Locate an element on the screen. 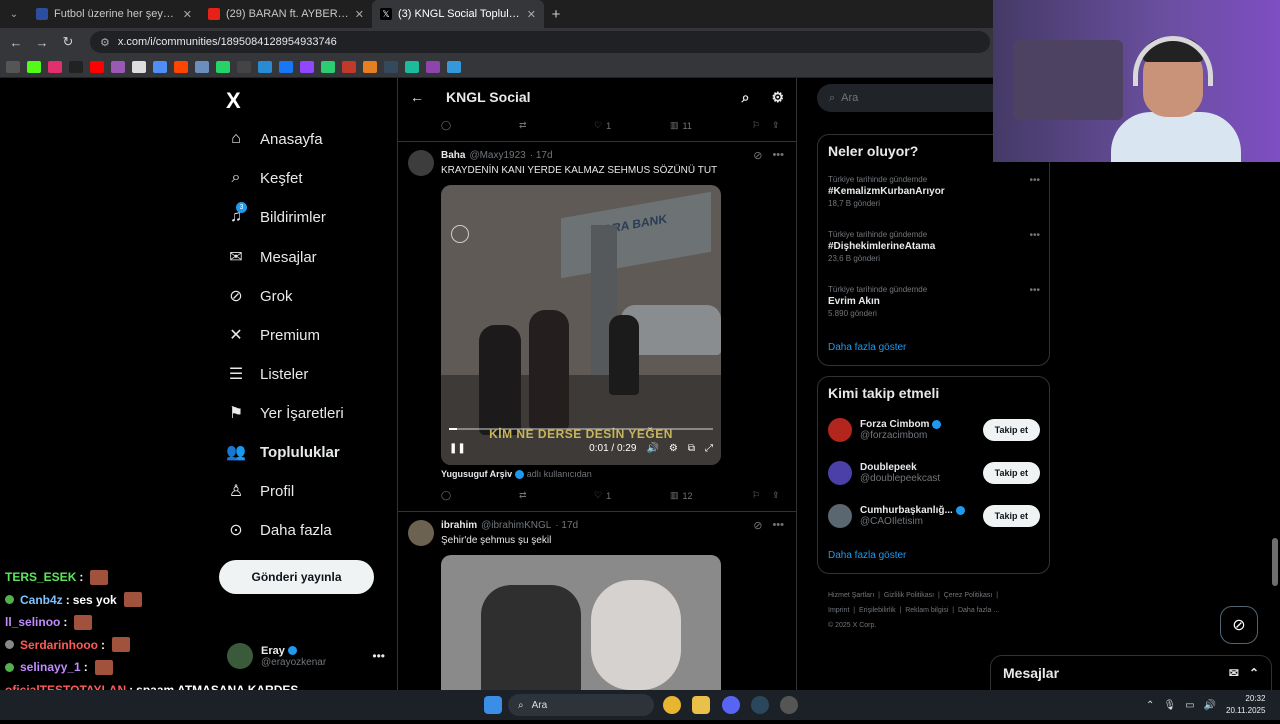  browser-tab-3: 𝕏 (3) KNGL Social Topluluk / X ✕ is located at coordinates (458, 14).